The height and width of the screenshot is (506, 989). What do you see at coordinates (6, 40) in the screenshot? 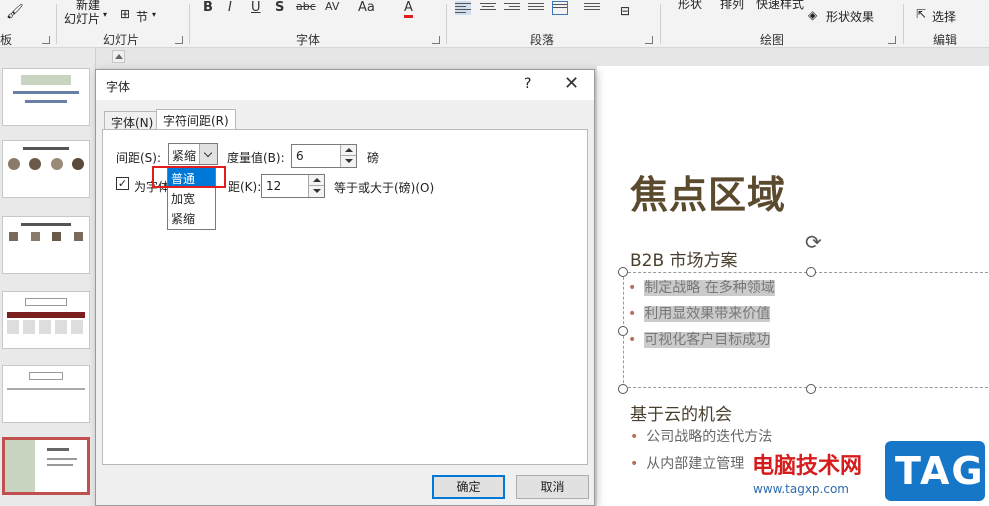
I see `clipboard-group-label: 板` at bounding box center [6, 40].